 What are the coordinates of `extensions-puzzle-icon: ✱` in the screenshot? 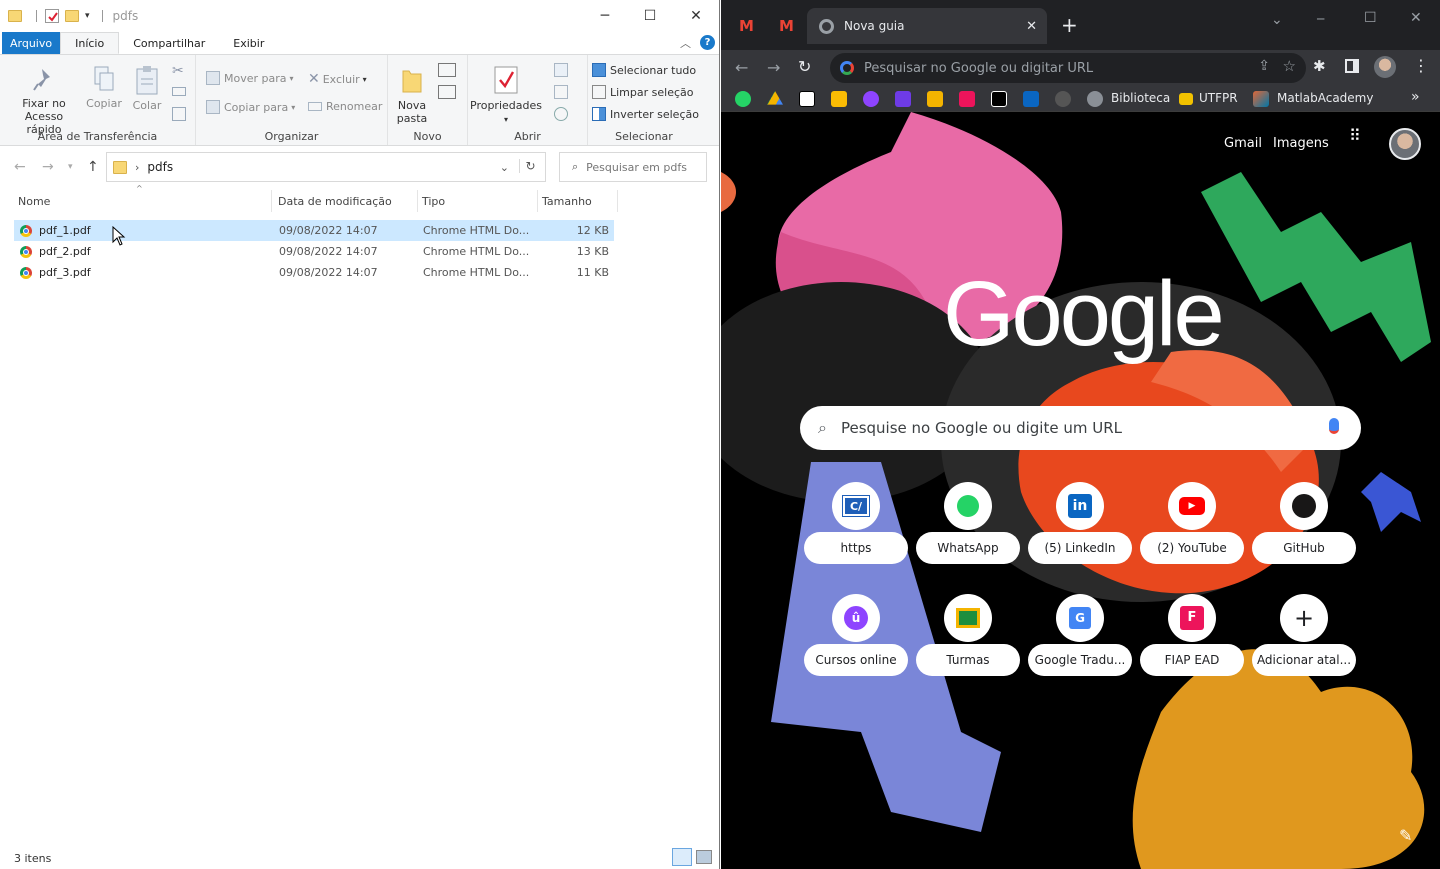 It's located at (1319, 66).